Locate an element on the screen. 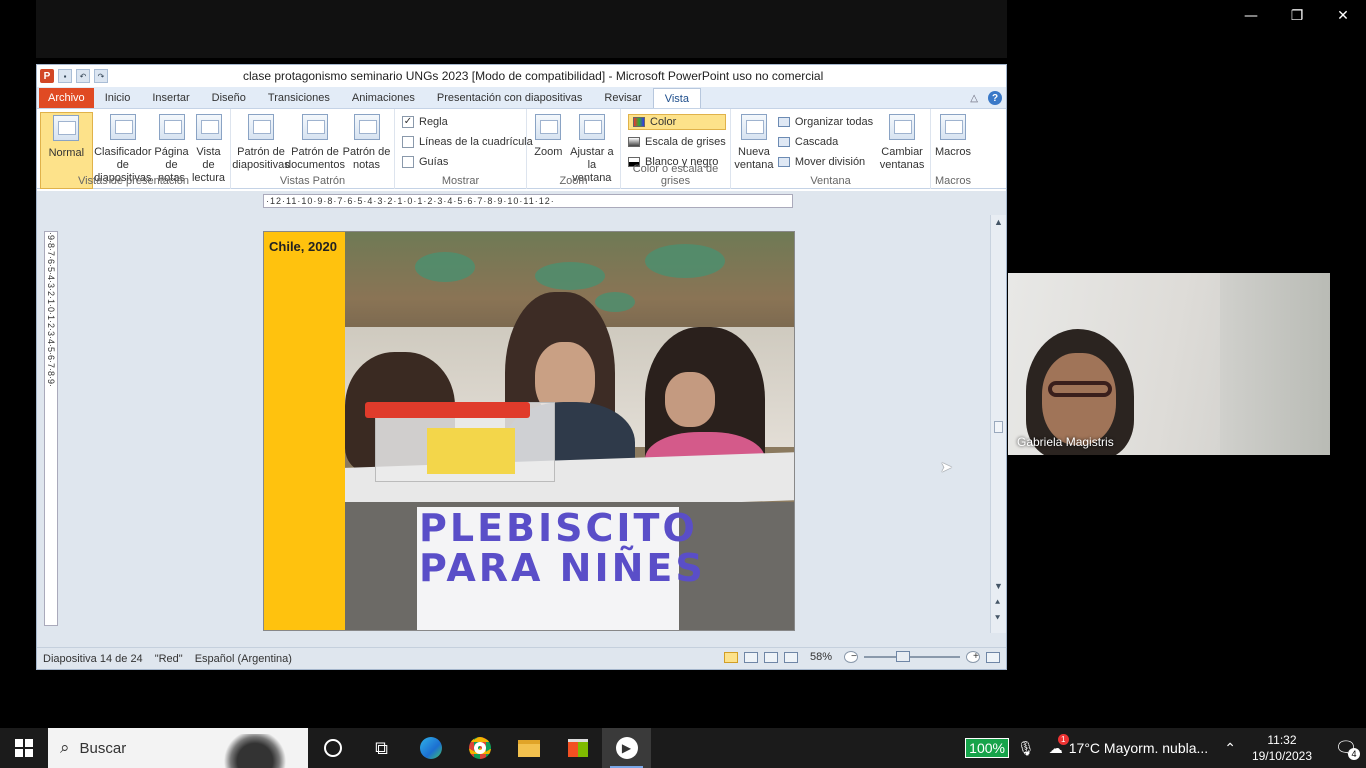  windows-logo-icon is located at coordinates (24, 748).